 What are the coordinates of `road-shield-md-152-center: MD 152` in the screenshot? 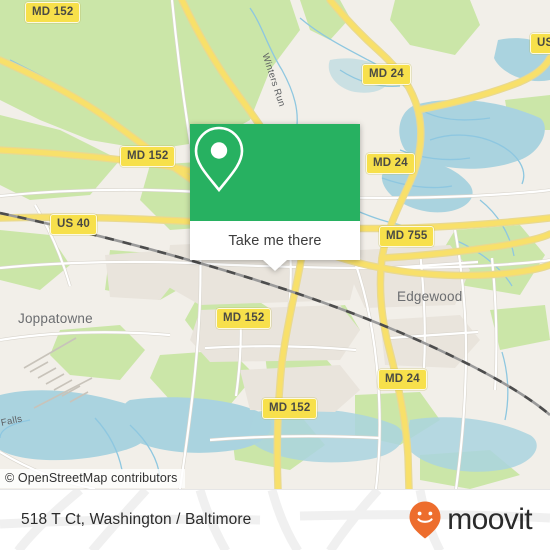 It's located at (244, 318).